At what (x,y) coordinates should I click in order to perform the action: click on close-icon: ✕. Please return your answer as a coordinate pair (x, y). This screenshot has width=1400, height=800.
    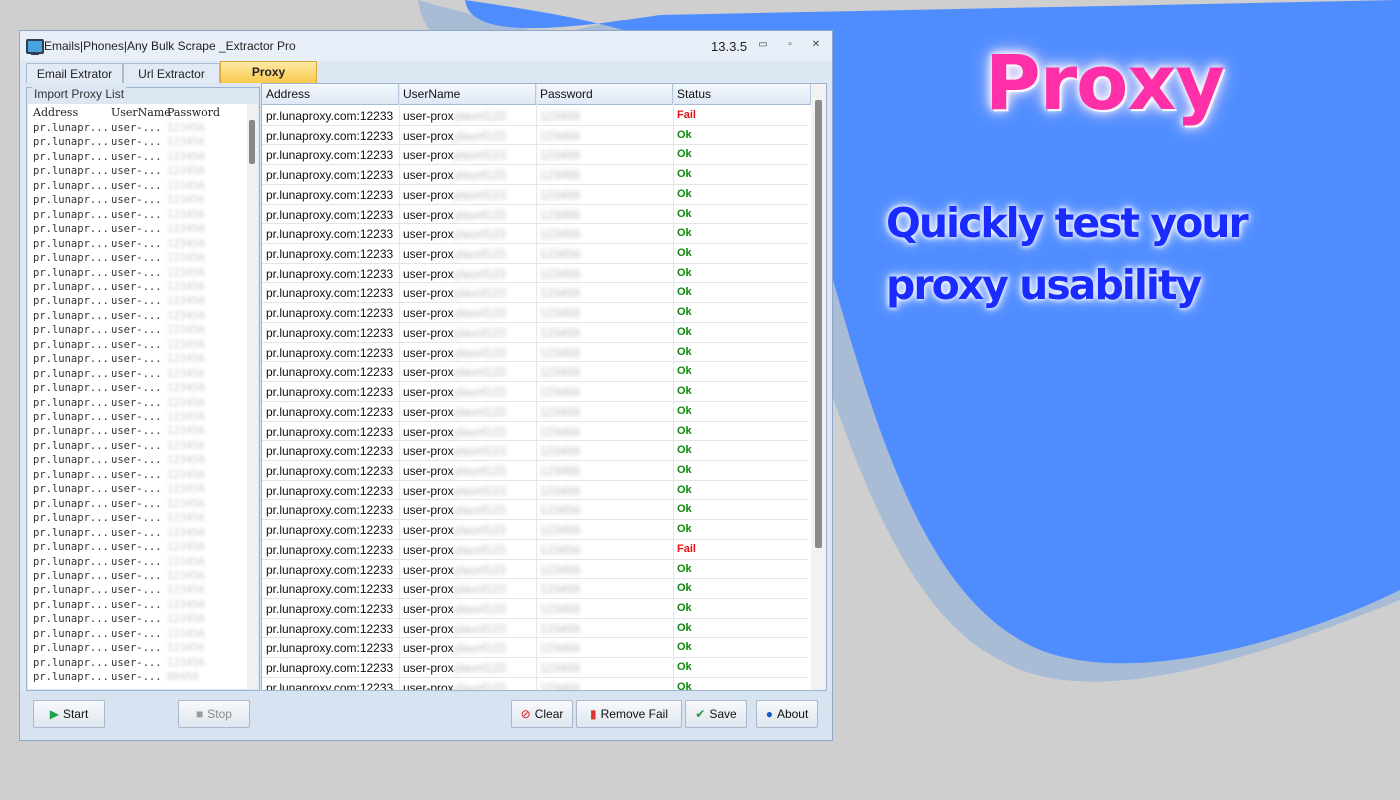
    Looking at the image, I should click on (816, 45).